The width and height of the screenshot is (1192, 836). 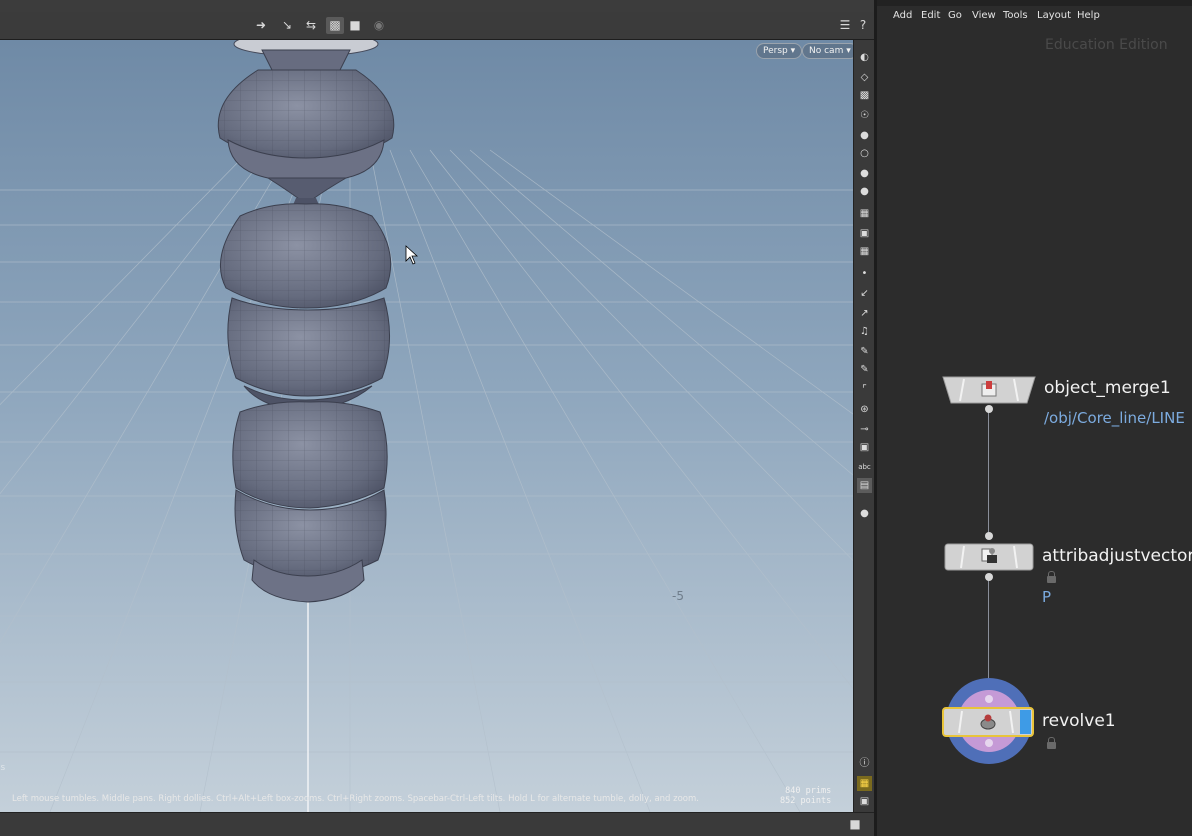 I want to click on snap-toggle-icon: ▩, so click(x=335, y=25).